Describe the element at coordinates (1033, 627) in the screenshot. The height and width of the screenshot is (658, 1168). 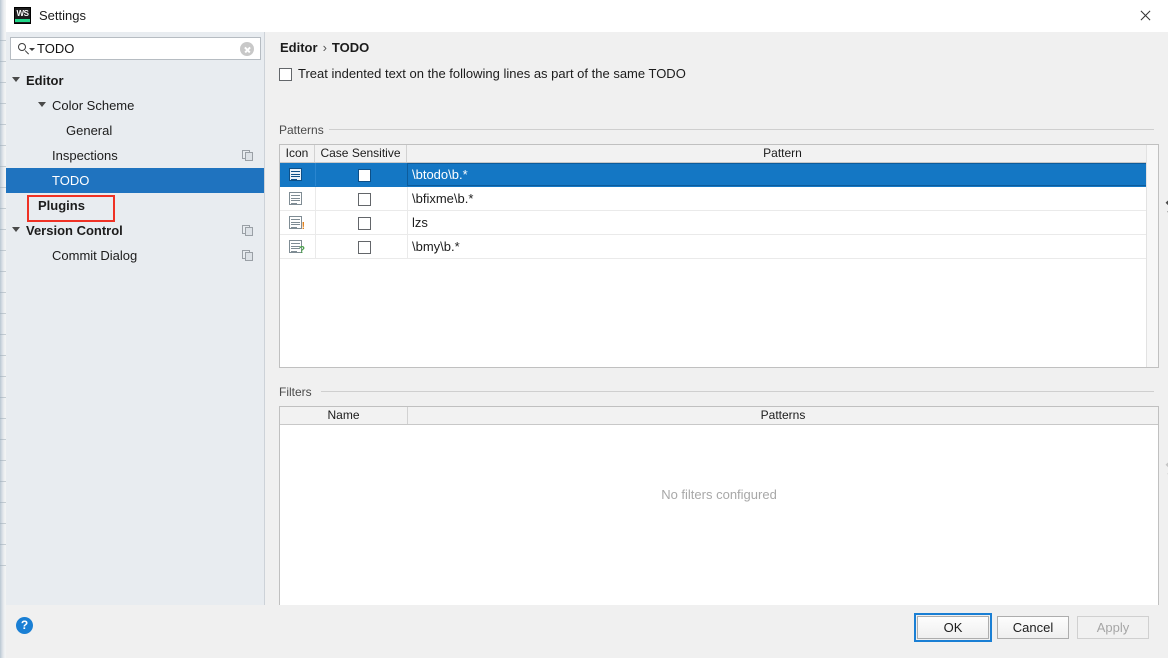
I see `cancel-button: Cancel` at that location.